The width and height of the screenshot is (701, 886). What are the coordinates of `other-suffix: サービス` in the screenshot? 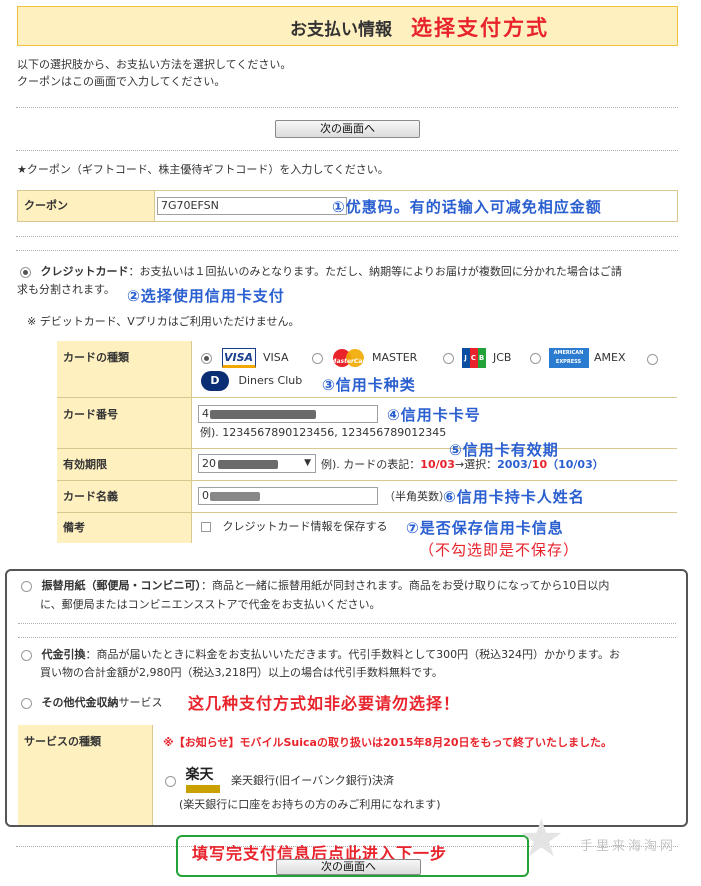 It's located at (140, 702).